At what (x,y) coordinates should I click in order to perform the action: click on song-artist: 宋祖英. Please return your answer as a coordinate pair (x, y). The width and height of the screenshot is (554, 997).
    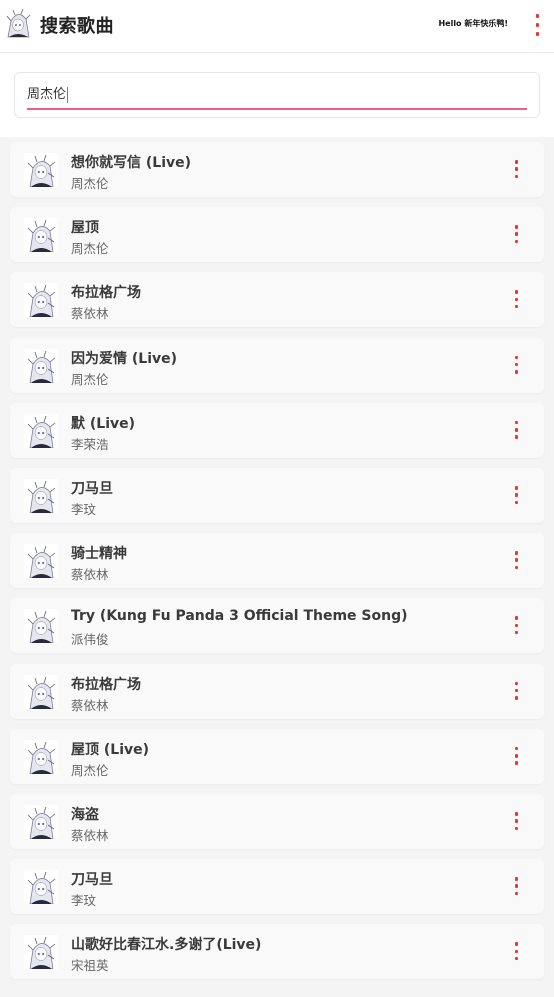
    Looking at the image, I should click on (90, 966).